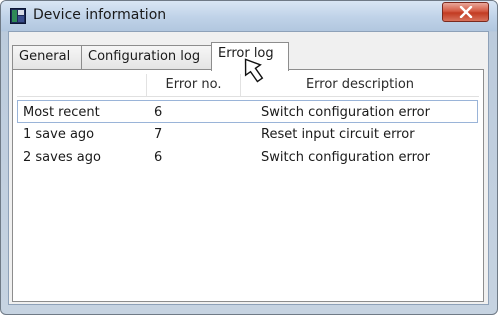  What do you see at coordinates (338, 134) in the screenshot?
I see `row-error-description: Reset input circuit error` at bounding box center [338, 134].